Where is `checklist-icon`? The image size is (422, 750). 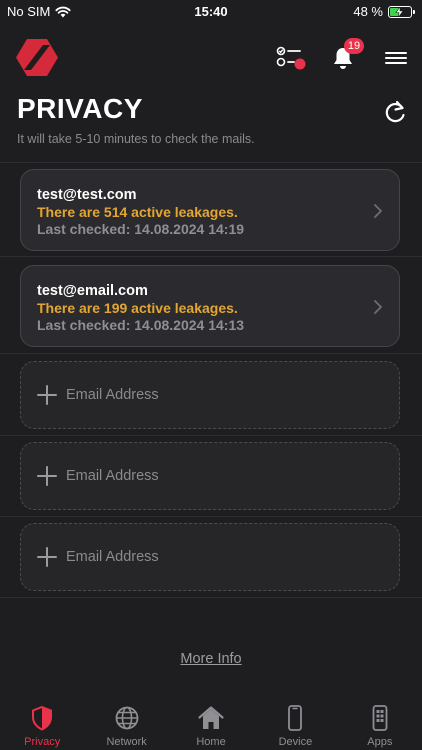 checklist-icon is located at coordinates (291, 58).